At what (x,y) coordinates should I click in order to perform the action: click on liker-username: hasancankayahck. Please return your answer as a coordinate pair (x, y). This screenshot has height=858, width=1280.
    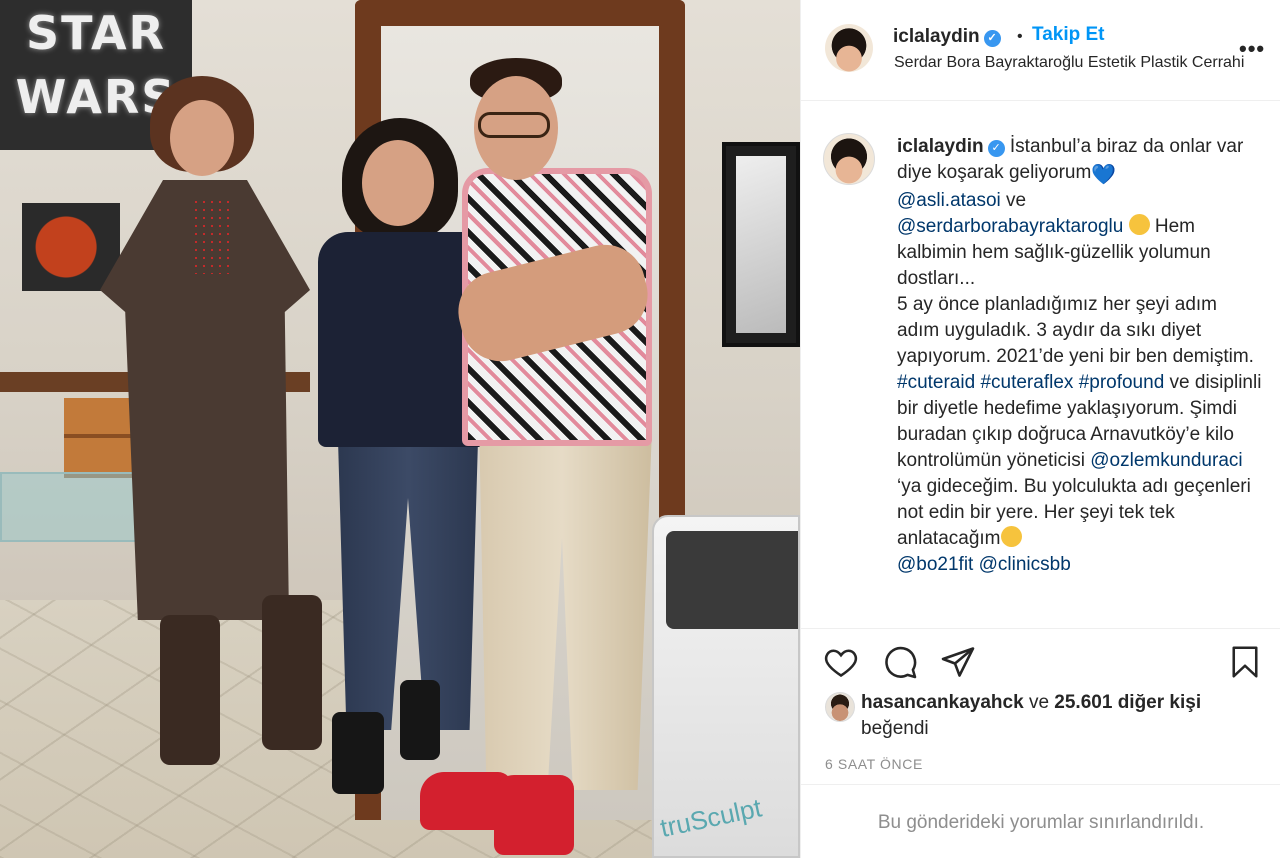
    Looking at the image, I should click on (942, 702).